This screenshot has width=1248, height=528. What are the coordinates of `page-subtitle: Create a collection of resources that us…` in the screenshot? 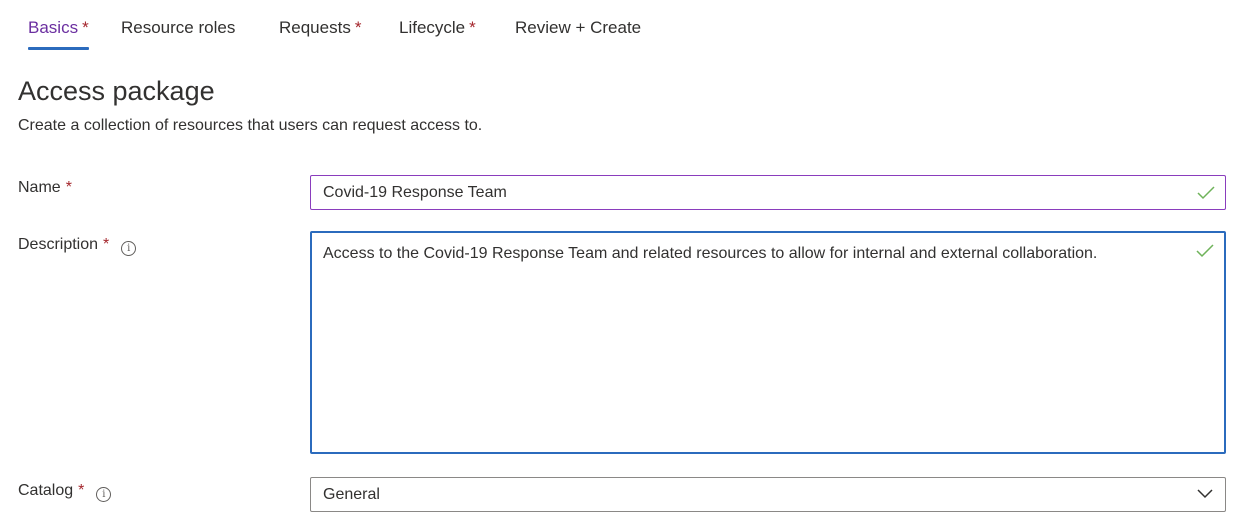 It's located at (250, 125).